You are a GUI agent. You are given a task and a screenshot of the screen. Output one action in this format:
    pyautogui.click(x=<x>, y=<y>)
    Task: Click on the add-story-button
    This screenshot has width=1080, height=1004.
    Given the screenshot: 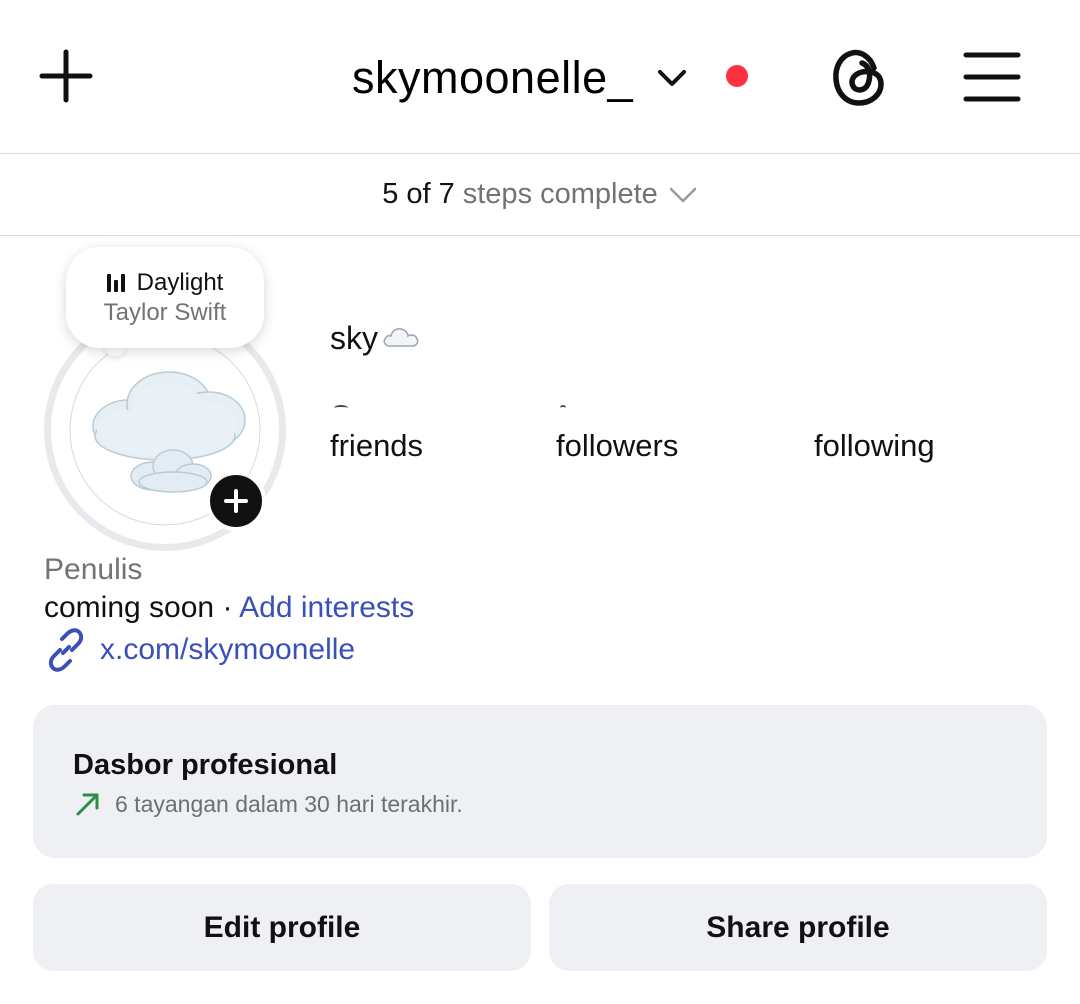 What is the action you would take?
    pyautogui.click(x=236, y=501)
    